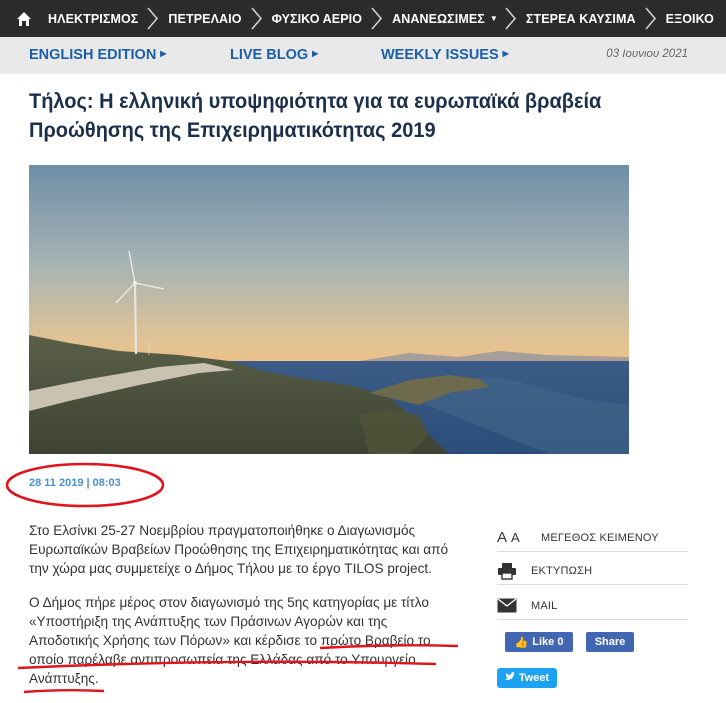  What do you see at coordinates (502, 537) in the screenshot?
I see `font-increase-button: A` at bounding box center [502, 537].